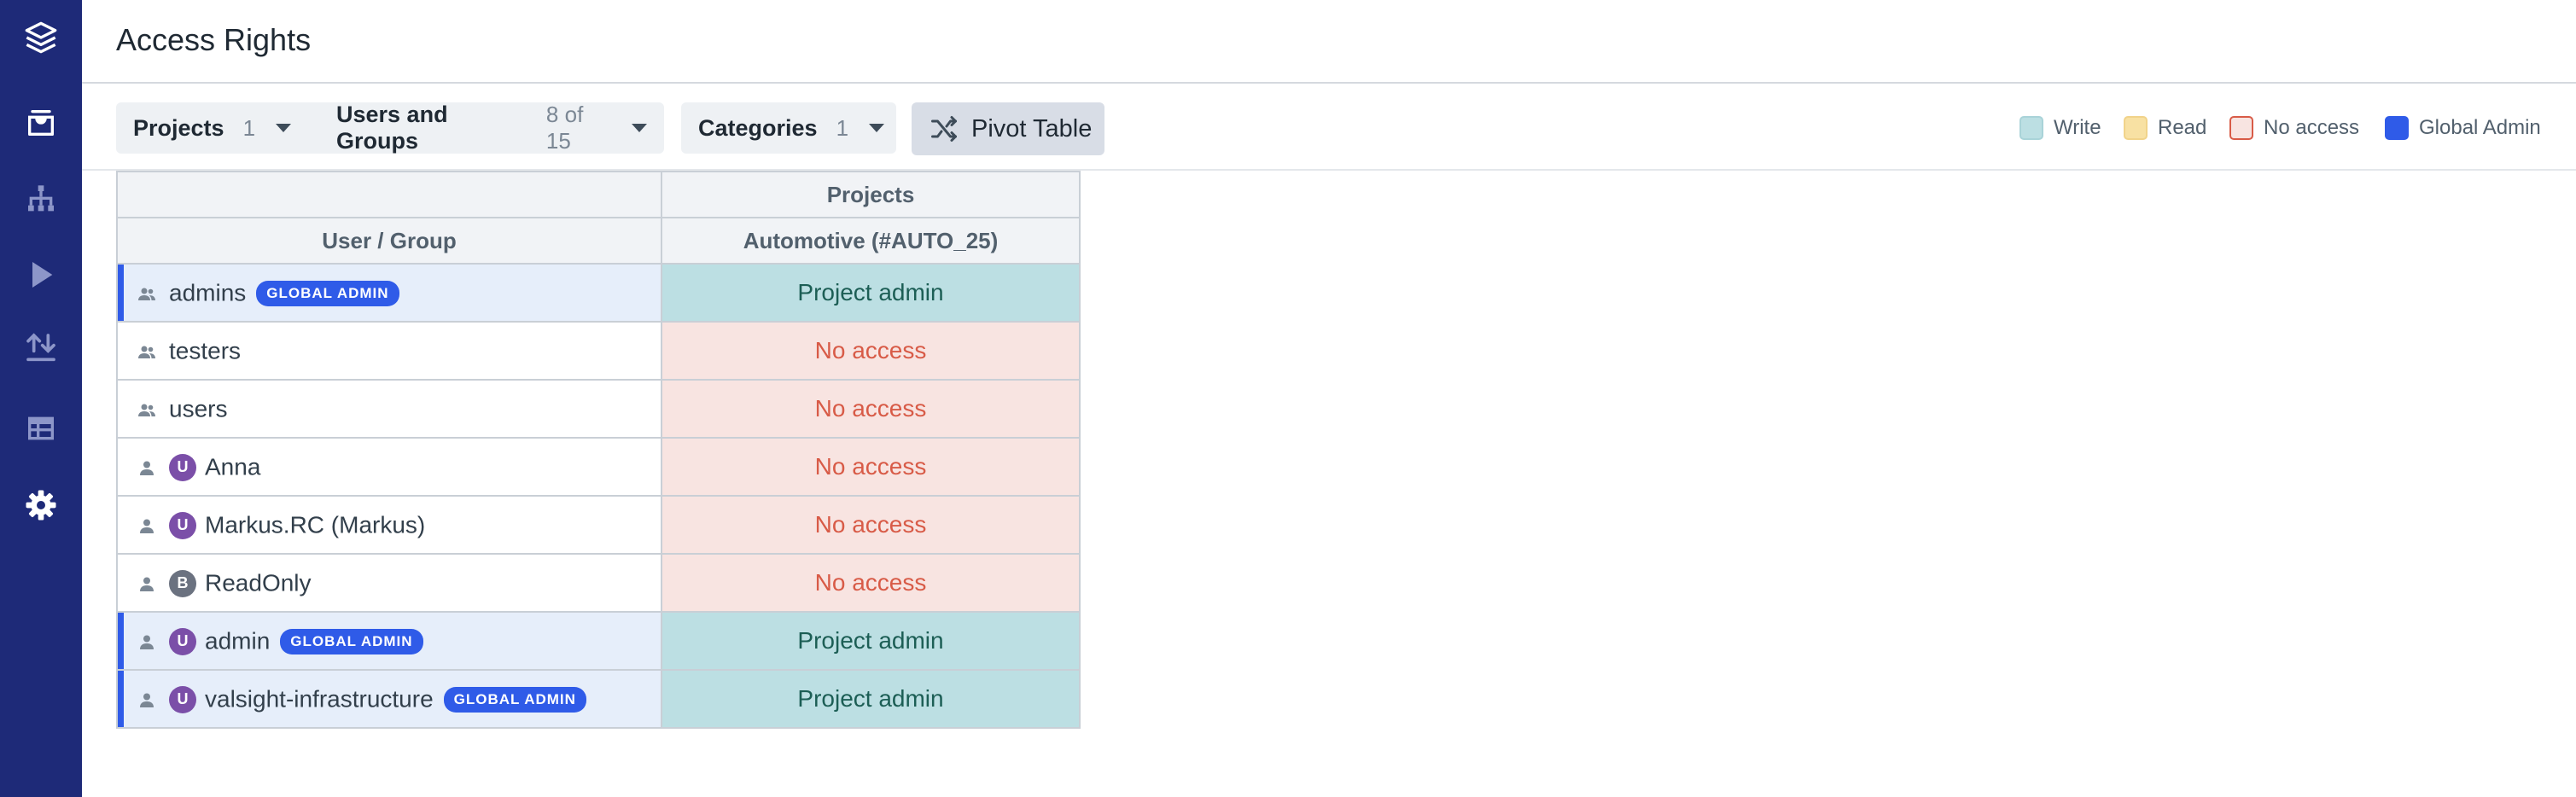 Image resolution: width=2576 pixels, height=797 pixels. I want to click on transfer-icon, so click(40, 348).